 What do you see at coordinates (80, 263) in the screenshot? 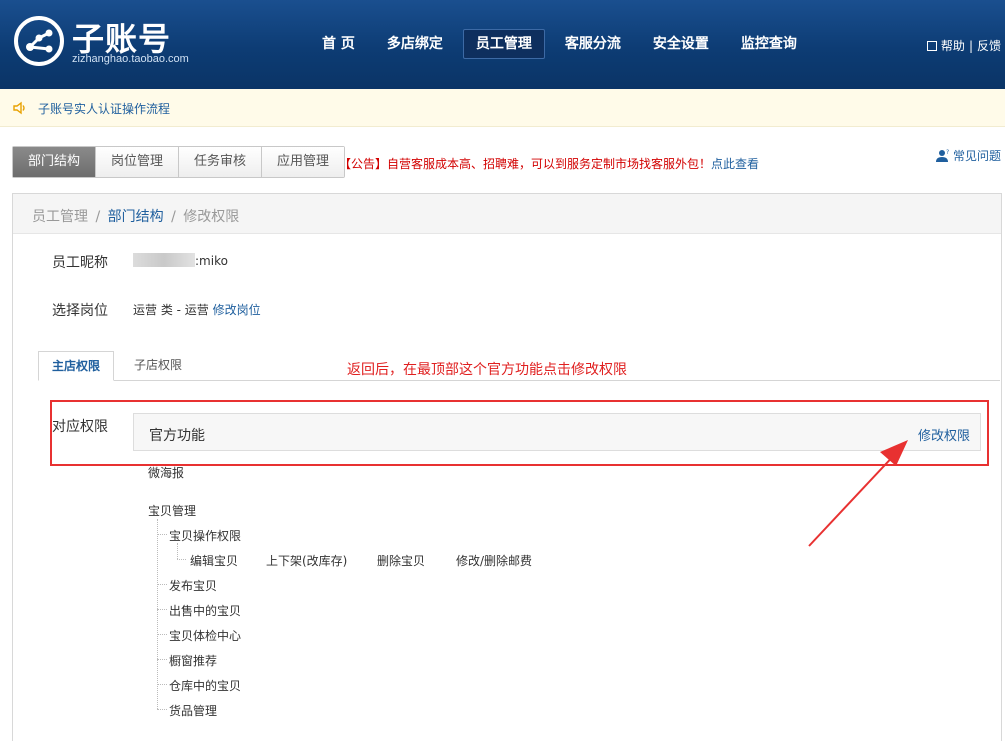
I see `nickname-label: 员工昵称` at bounding box center [80, 263].